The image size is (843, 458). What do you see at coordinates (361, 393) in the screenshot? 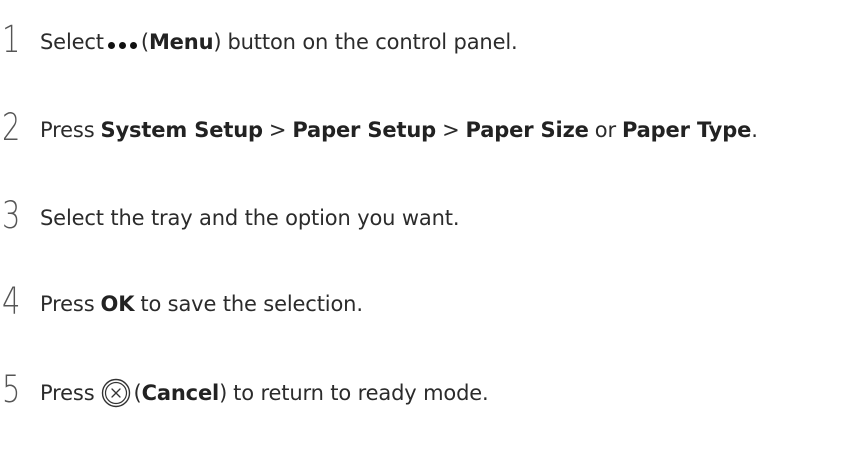
I see `step-text-tail: to return to ready mode.` at bounding box center [361, 393].